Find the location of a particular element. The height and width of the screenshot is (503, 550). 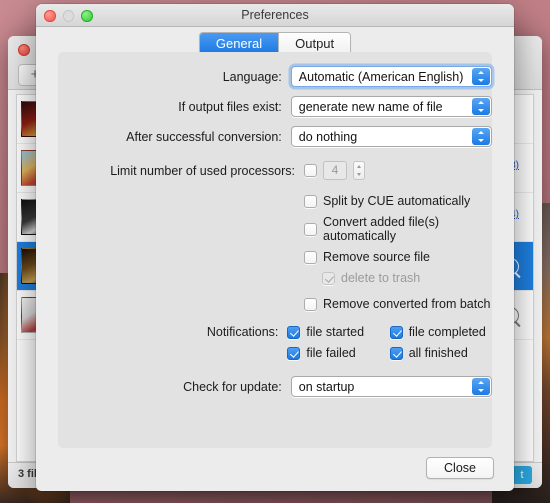

remove-converted-from-batch-checkbox is located at coordinates (310, 304).